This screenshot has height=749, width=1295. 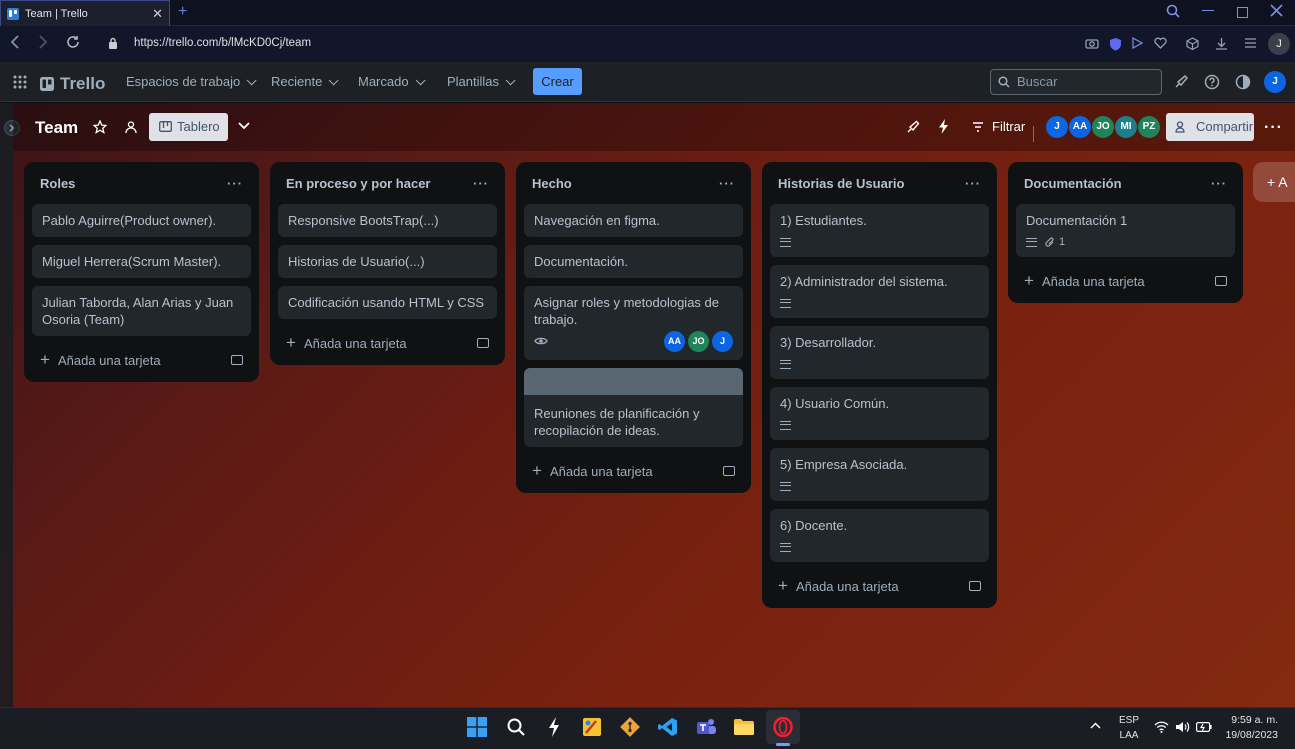 What do you see at coordinates (1242, 12) in the screenshot?
I see `maximize-icon` at bounding box center [1242, 12].